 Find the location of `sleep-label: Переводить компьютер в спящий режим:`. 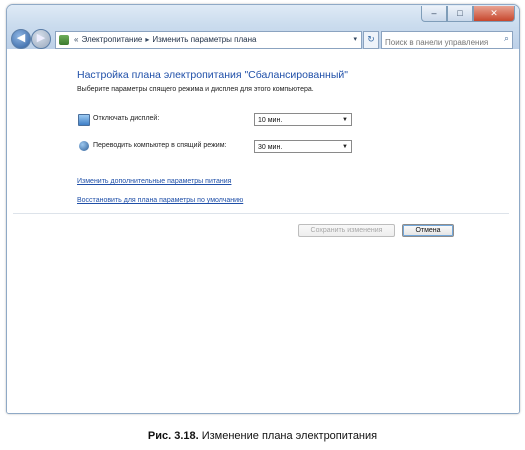

sleep-label: Переводить компьютер в спящий режим: is located at coordinates (160, 145).